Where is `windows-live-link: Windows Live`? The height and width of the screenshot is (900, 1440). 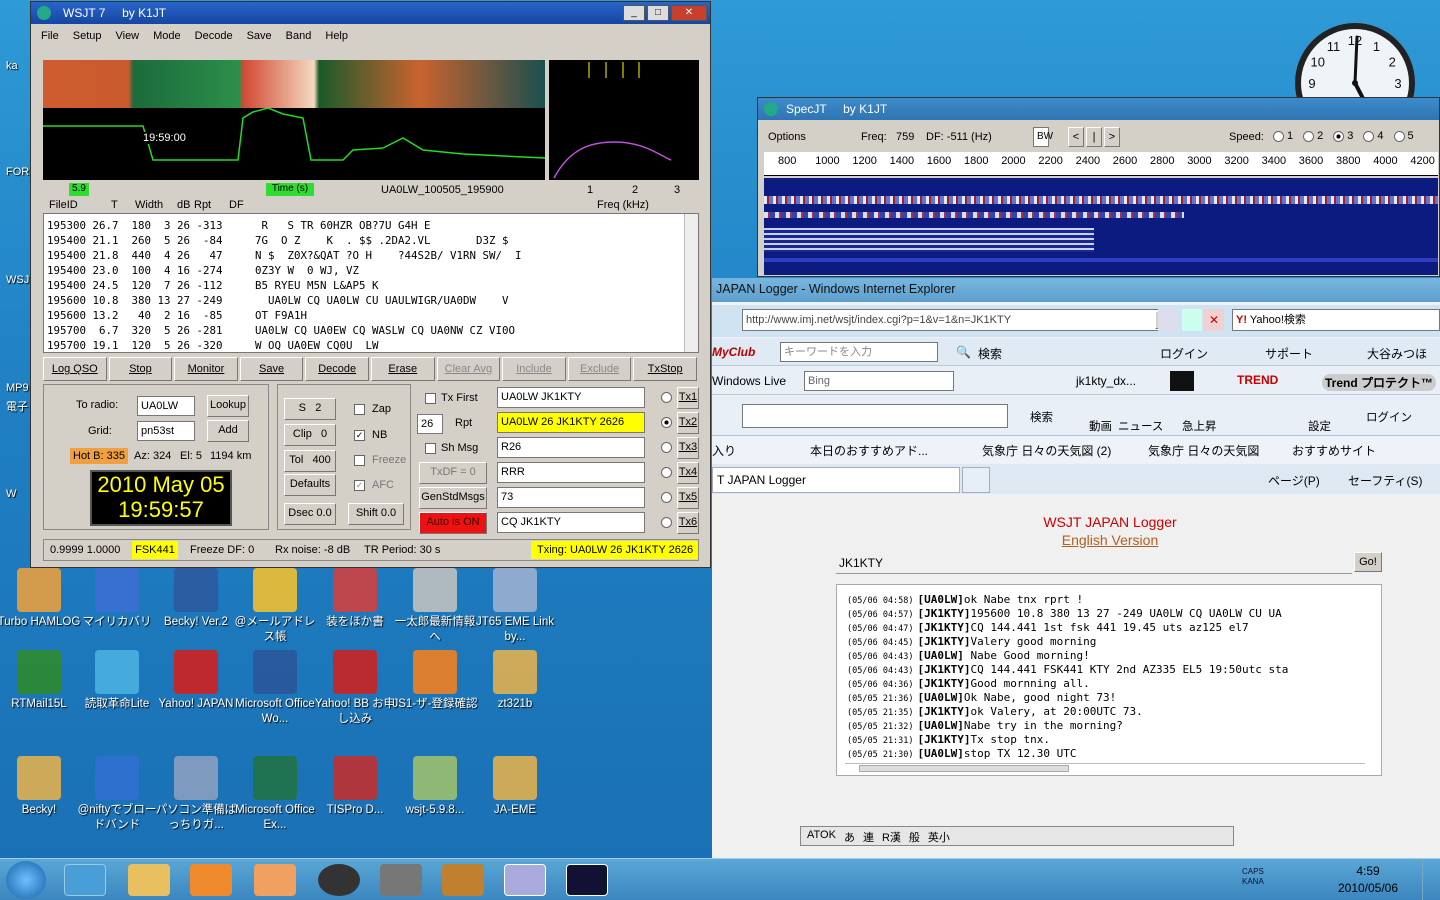 windows-live-link: Windows Live is located at coordinates (749, 381).